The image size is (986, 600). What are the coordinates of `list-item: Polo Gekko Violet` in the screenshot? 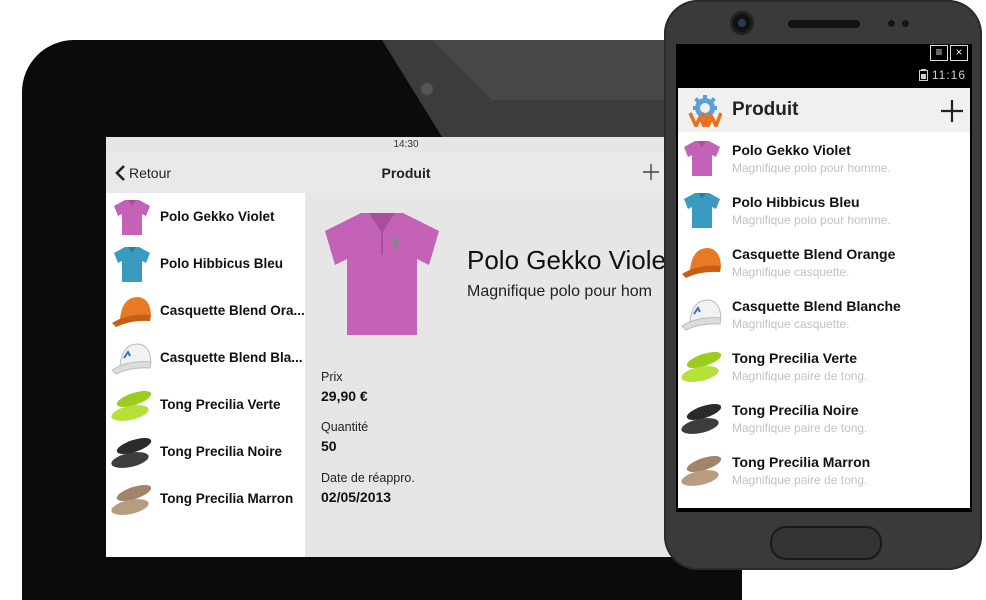 It's located at (205, 216).